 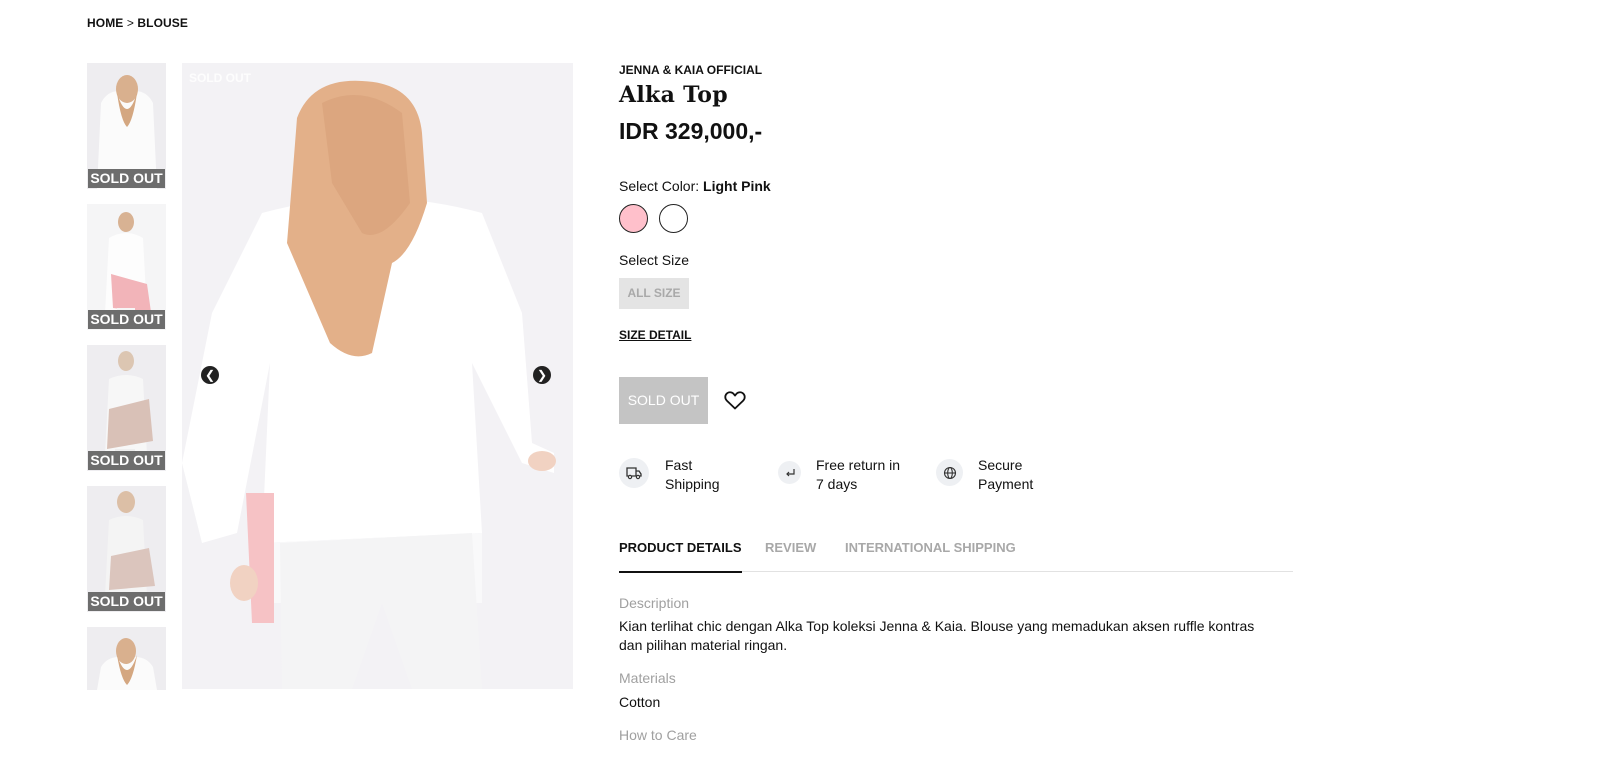 What do you see at coordinates (680, 556) in the screenshot?
I see `tab-product-details: PRODUCT DETAILS` at bounding box center [680, 556].